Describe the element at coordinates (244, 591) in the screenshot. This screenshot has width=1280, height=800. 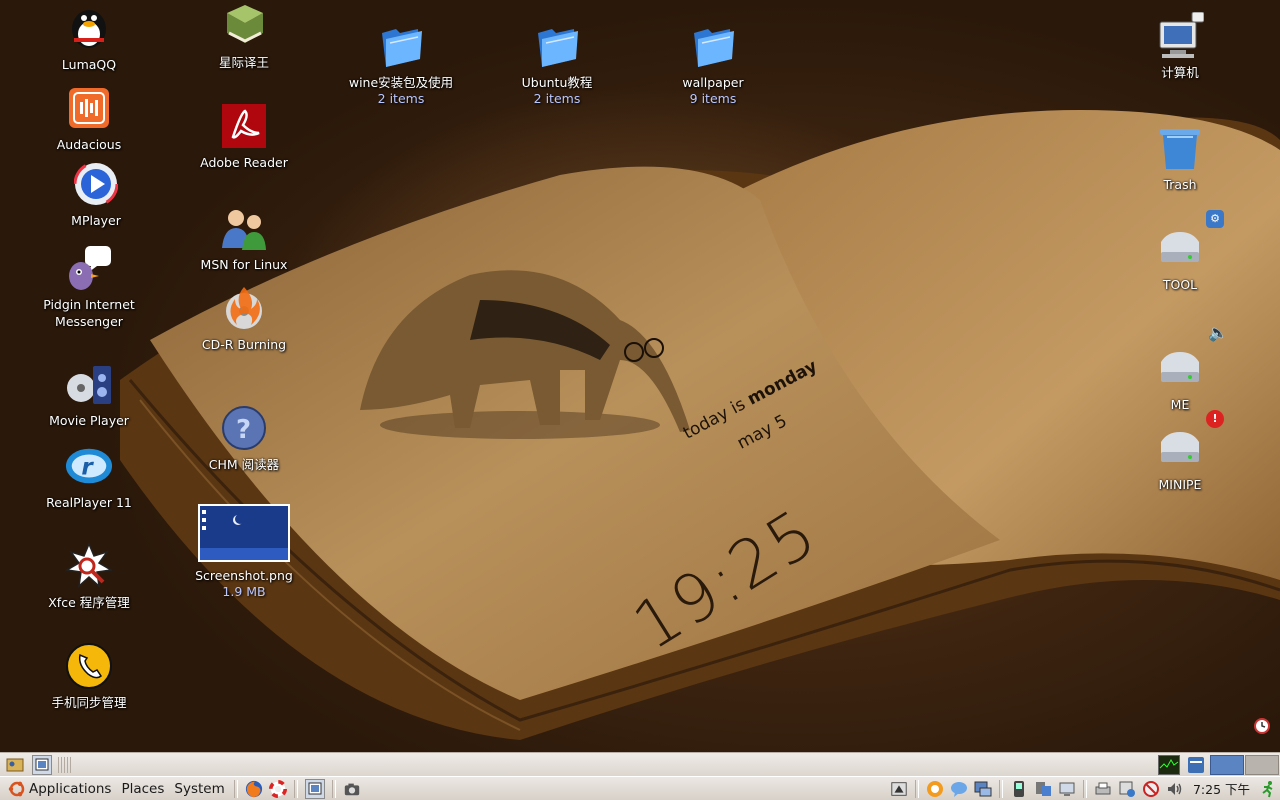
I see `file-size: 1.9 MB` at that location.